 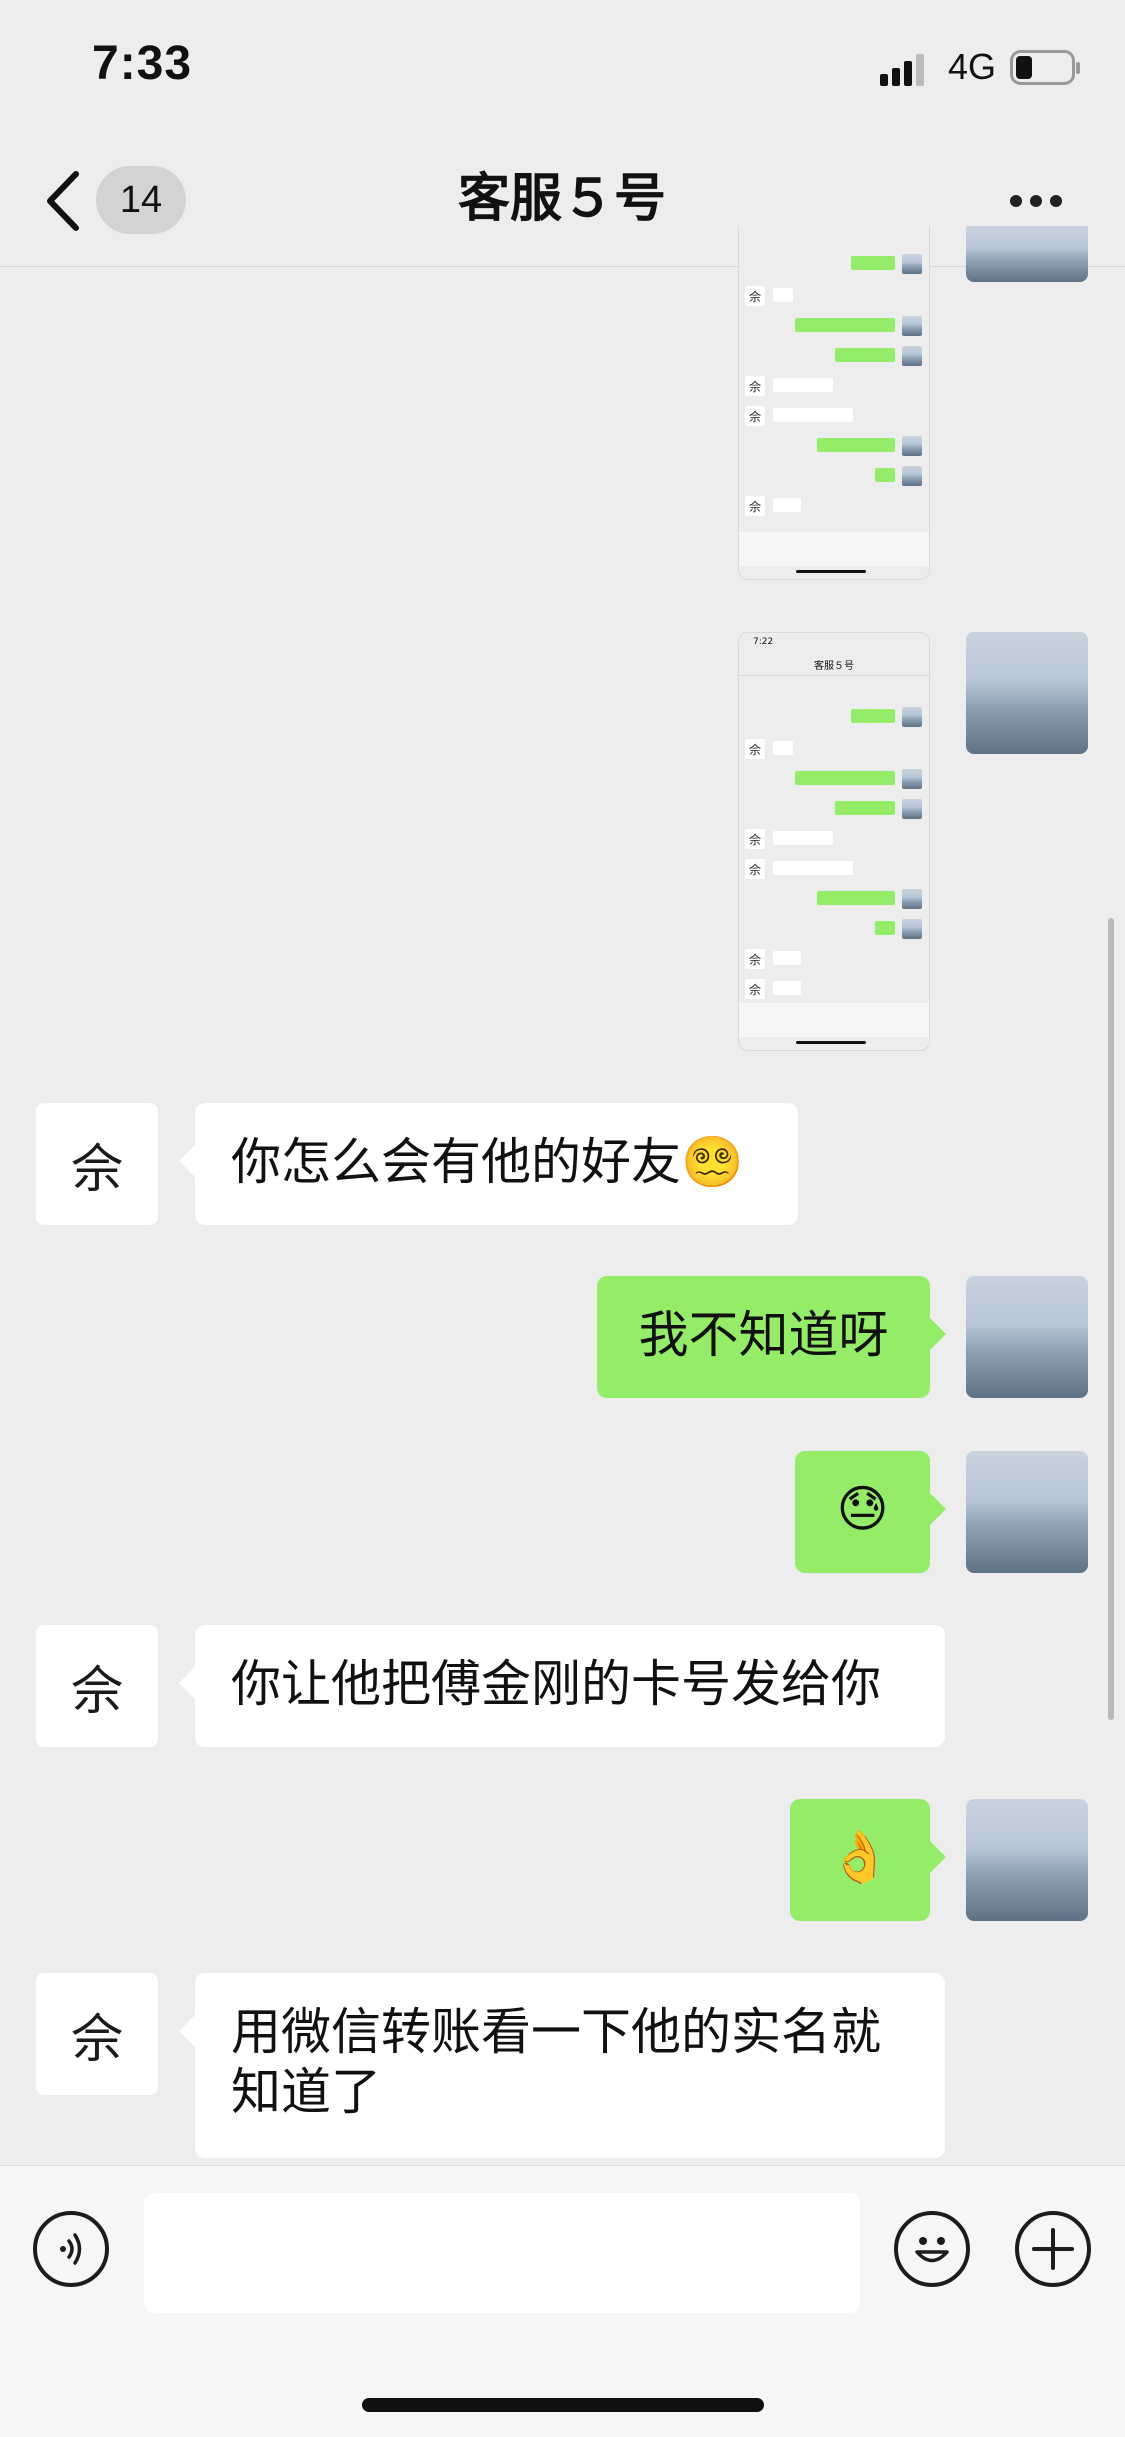 I want to click on message-bubble: 👌, so click(x=868, y=1860).